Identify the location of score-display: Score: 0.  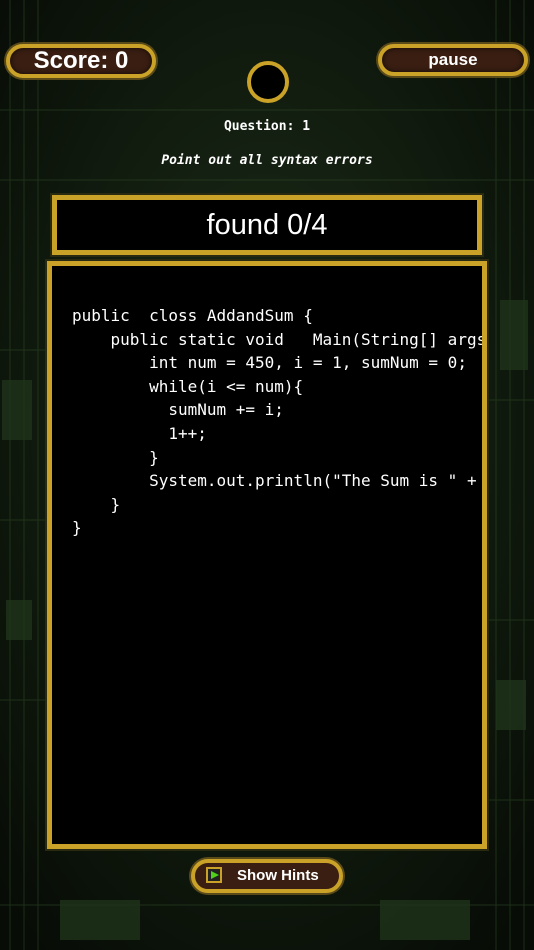
(81, 61).